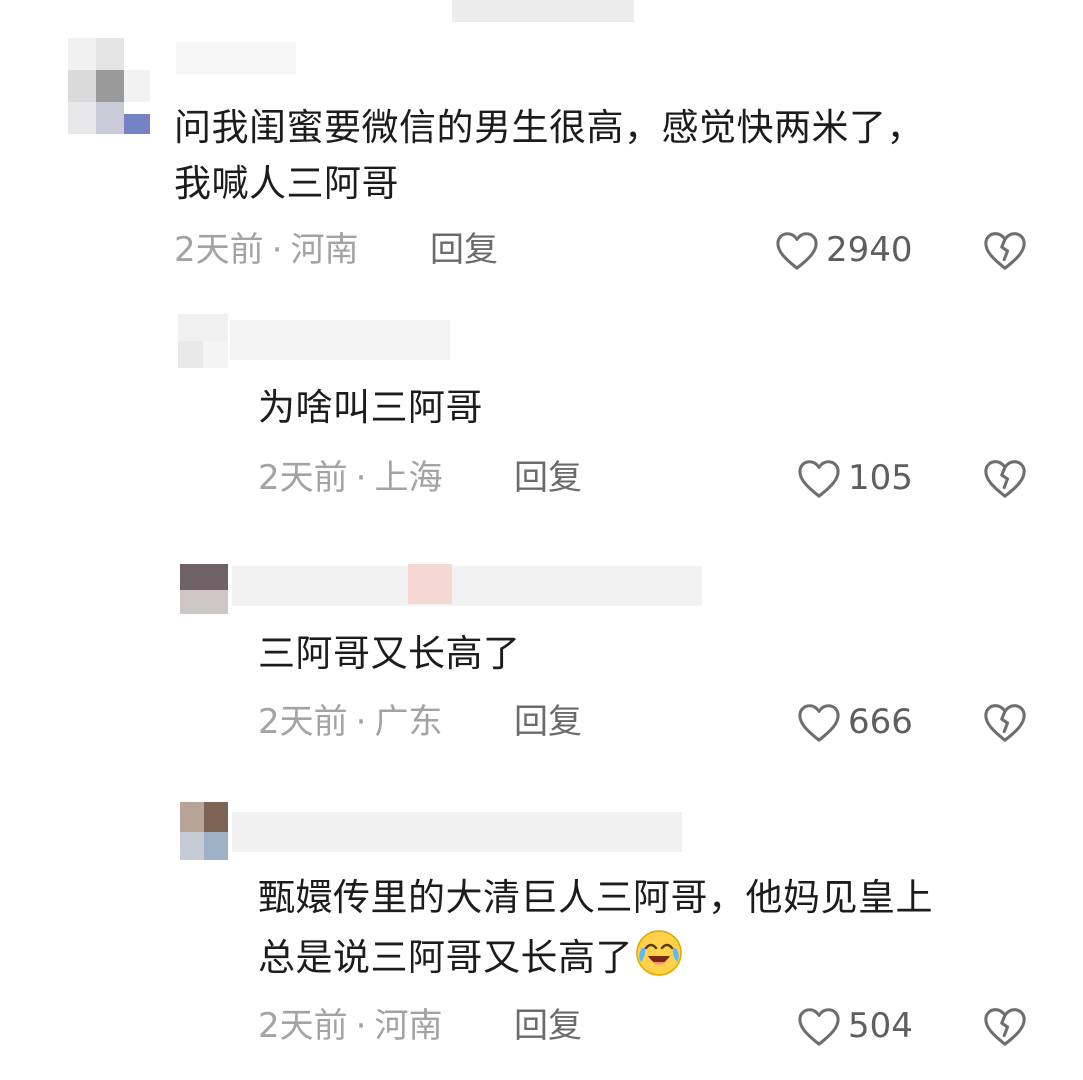  I want to click on blurred-badge, so click(430, 584).